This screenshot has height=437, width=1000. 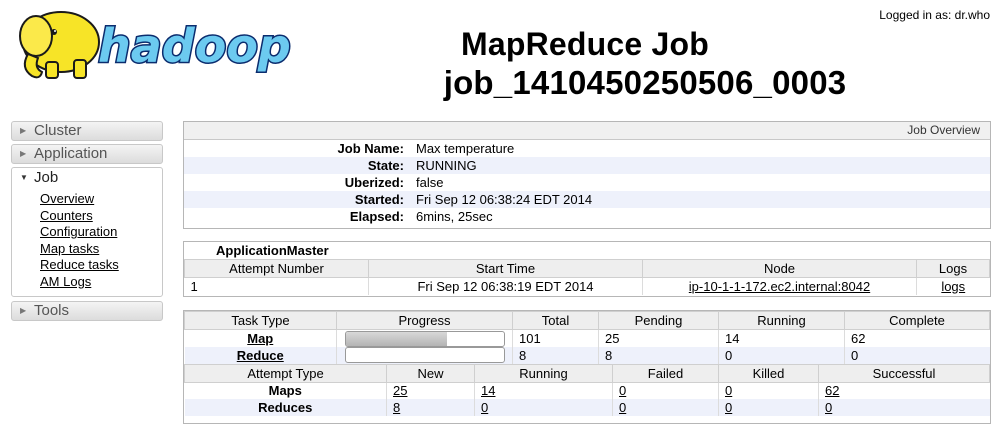 What do you see at coordinates (781, 355) in the screenshot?
I see `reduce-running: 0` at bounding box center [781, 355].